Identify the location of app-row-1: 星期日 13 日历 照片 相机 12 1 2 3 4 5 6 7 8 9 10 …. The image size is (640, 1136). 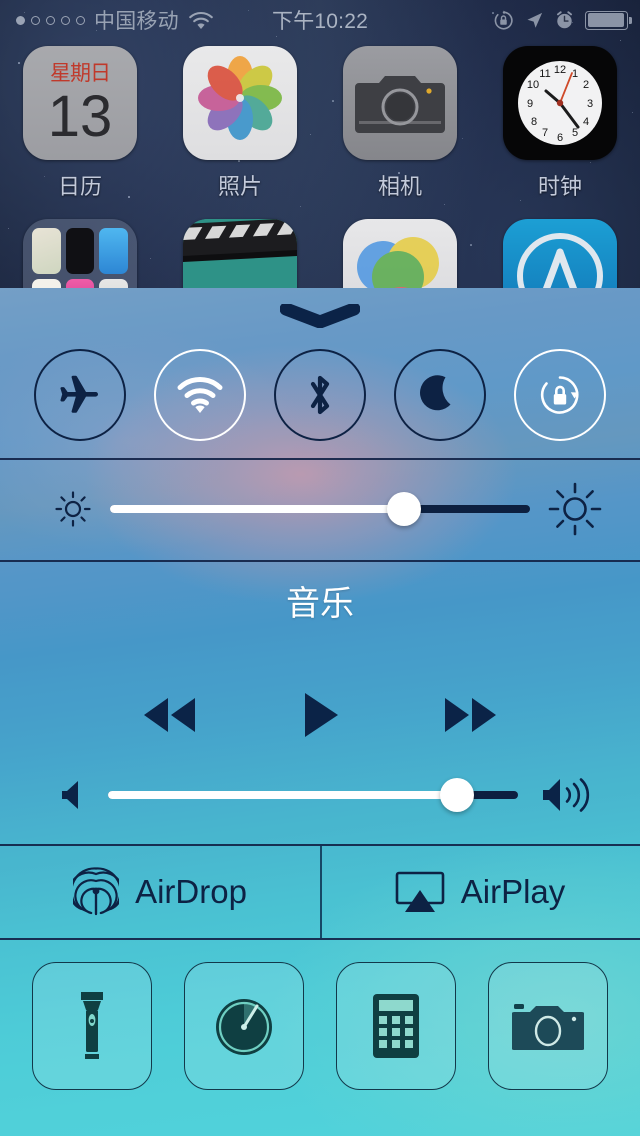
(320, 123).